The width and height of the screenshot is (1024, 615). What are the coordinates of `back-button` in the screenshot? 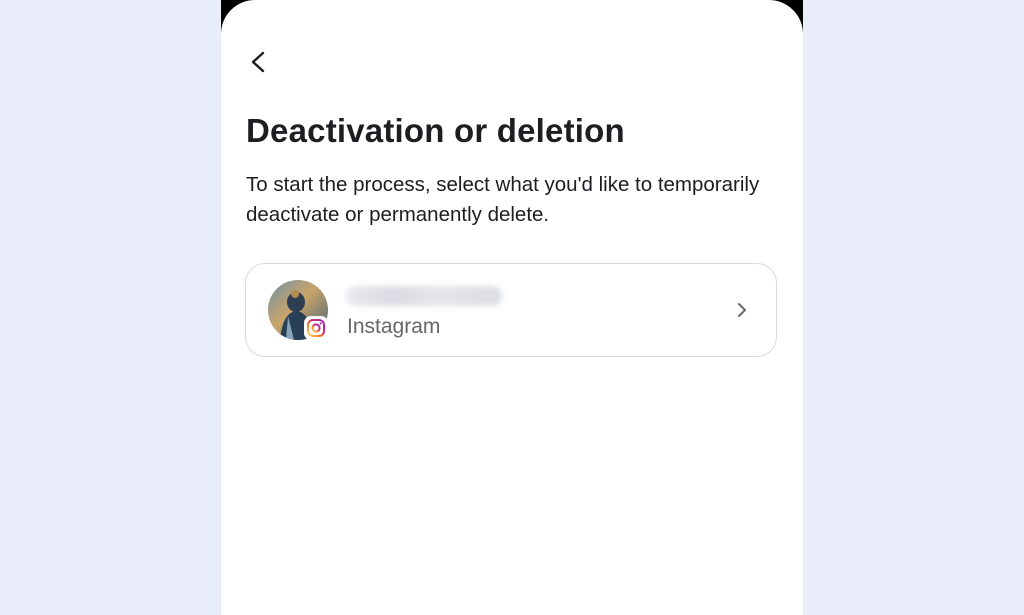 It's located at (259, 62).